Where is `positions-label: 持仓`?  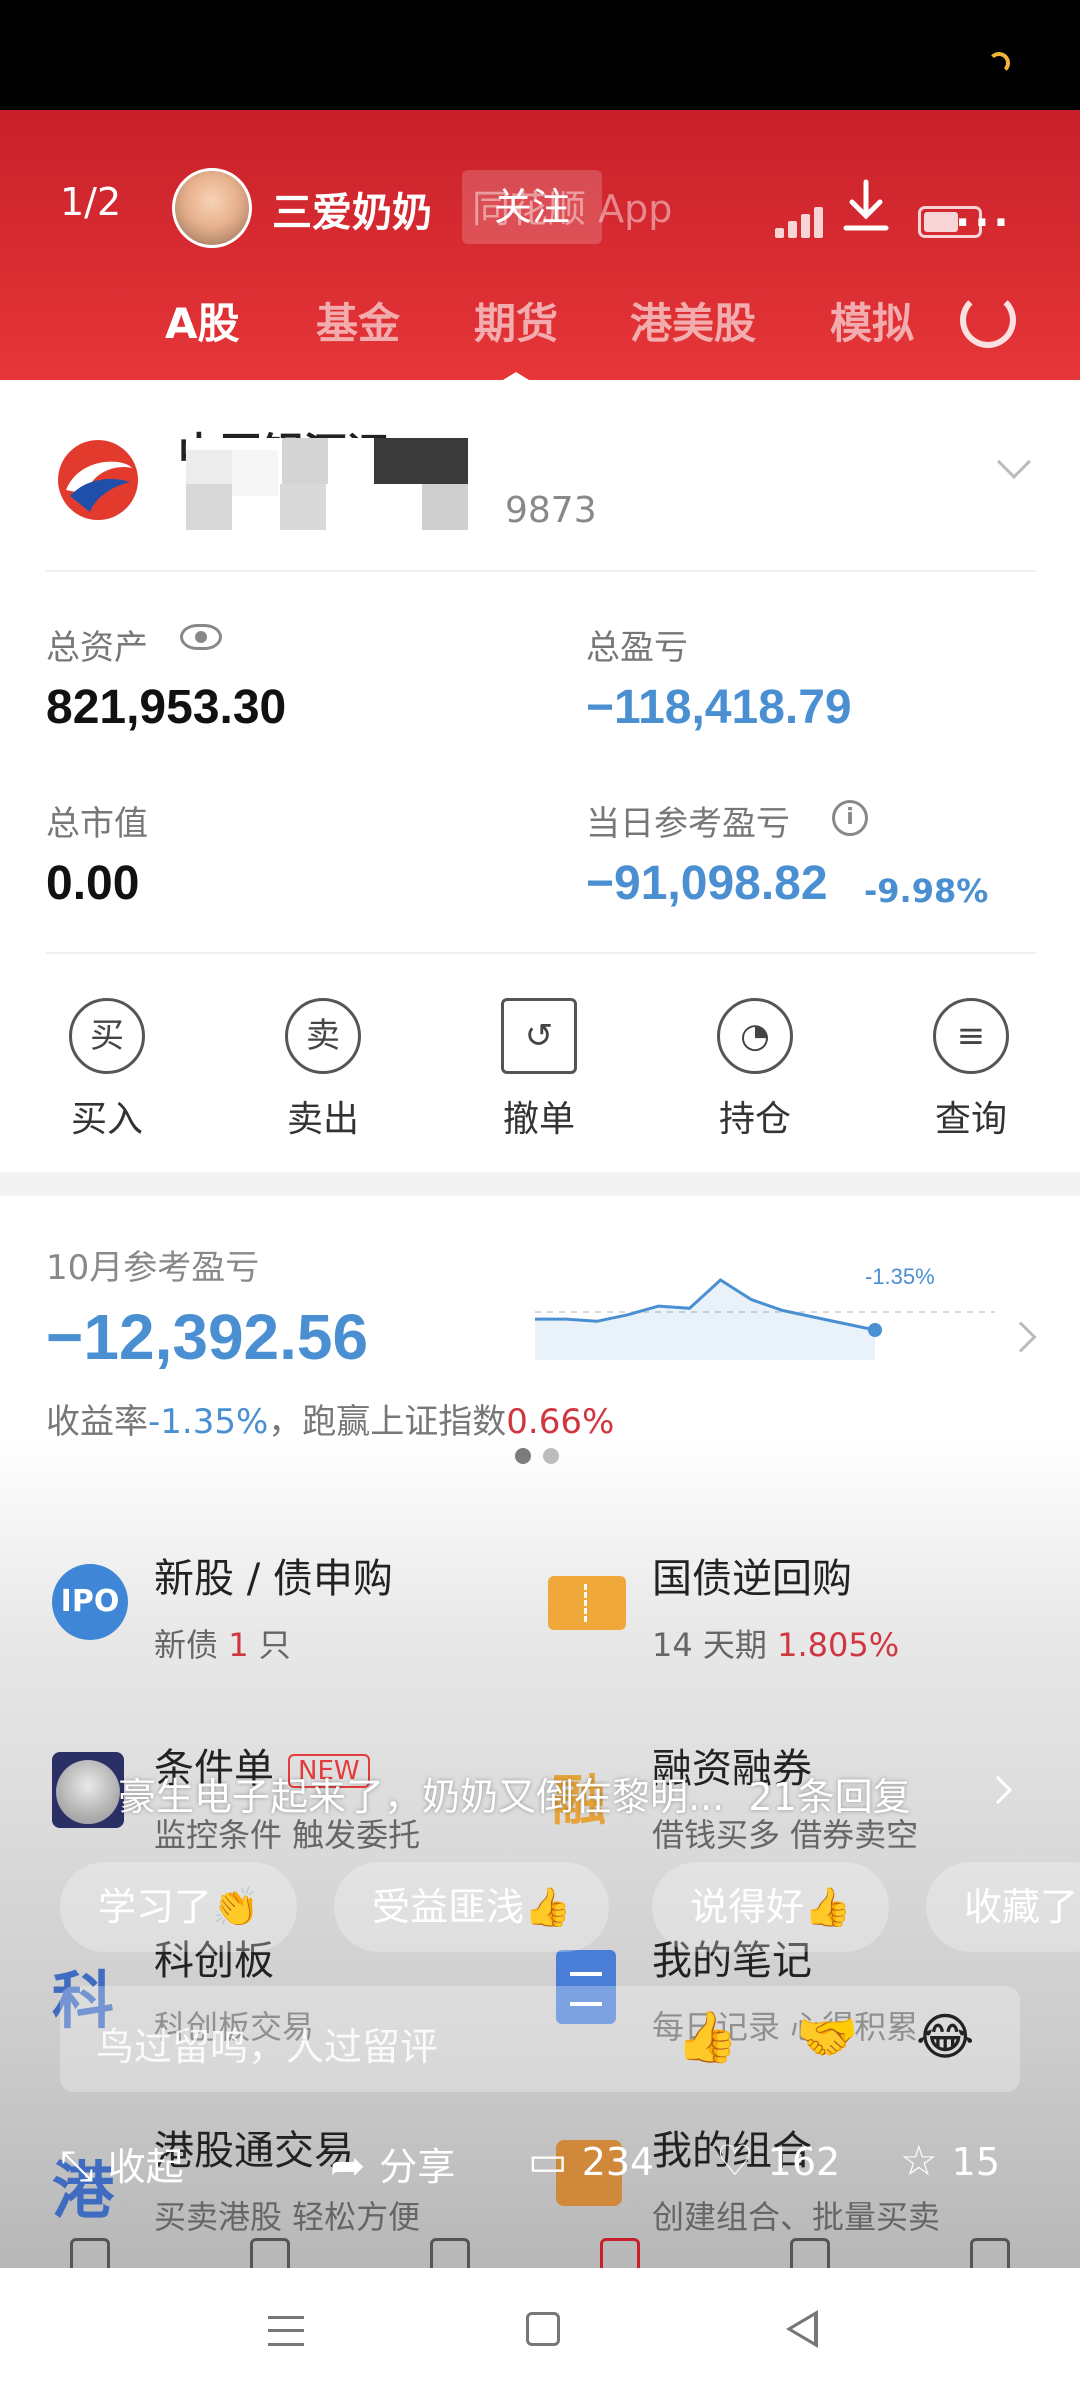 positions-label: 持仓 is located at coordinates (754, 1119).